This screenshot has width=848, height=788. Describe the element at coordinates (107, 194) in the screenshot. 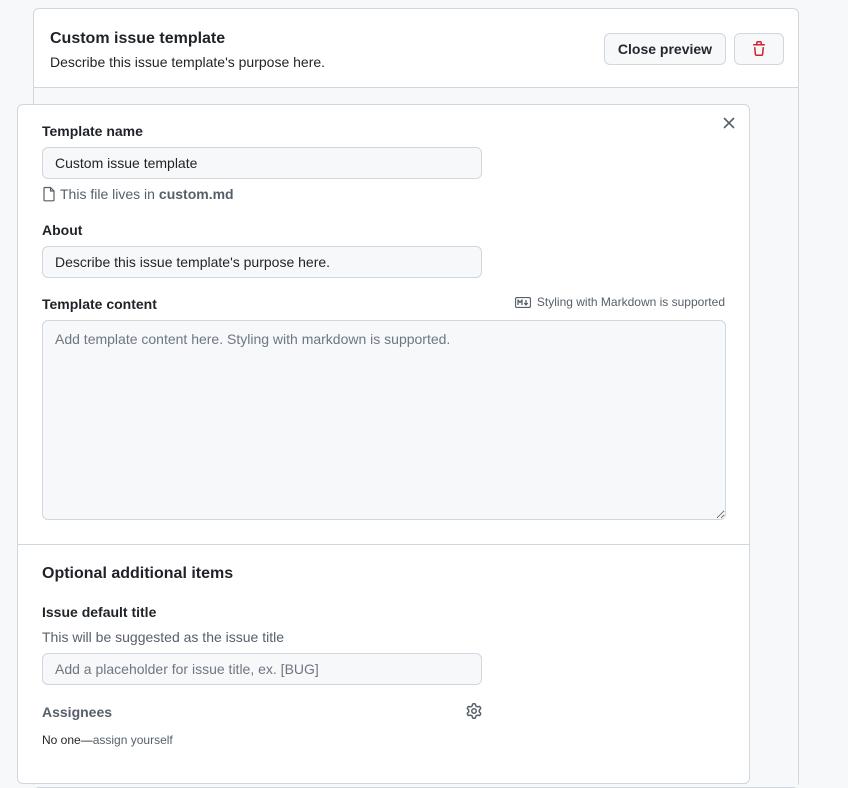

I see `file-hint-prefix: This file lives in` at that location.